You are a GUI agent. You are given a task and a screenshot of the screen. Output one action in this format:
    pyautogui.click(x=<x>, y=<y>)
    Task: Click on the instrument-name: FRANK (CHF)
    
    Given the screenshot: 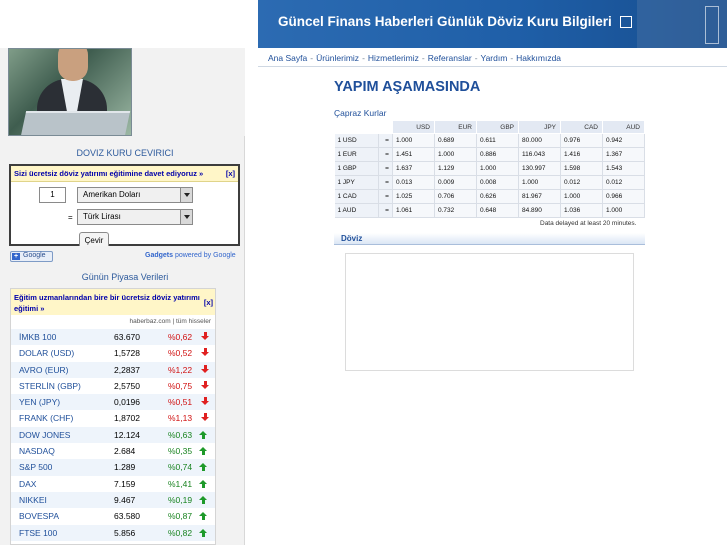 What is the action you would take?
    pyautogui.click(x=46, y=418)
    